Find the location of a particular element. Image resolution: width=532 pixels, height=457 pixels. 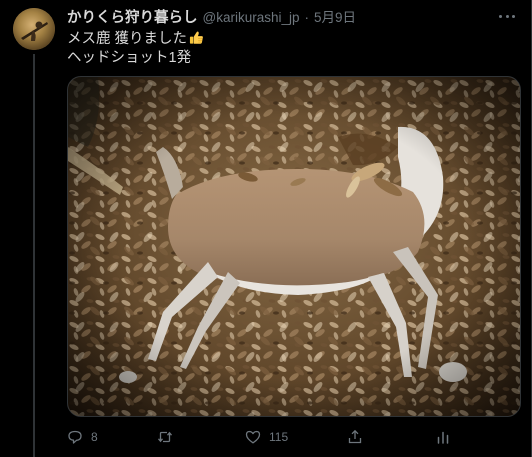

tweet-text-line-2: ヘッドショット1発 is located at coordinates (129, 58).